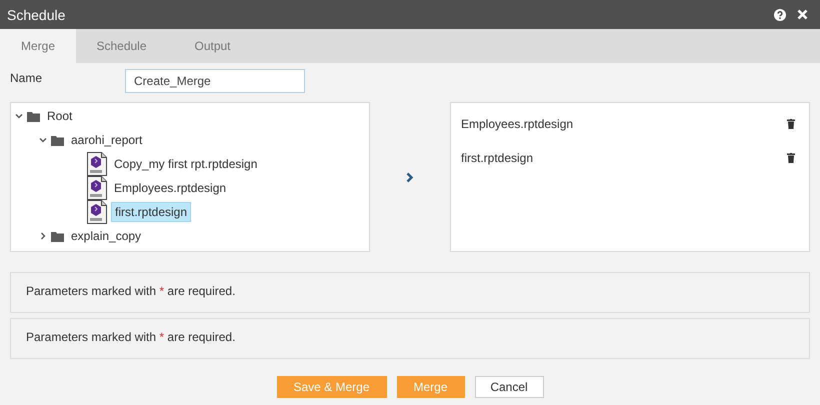  What do you see at coordinates (151, 212) in the screenshot?
I see `tree-item: first.rptdesign` at bounding box center [151, 212].